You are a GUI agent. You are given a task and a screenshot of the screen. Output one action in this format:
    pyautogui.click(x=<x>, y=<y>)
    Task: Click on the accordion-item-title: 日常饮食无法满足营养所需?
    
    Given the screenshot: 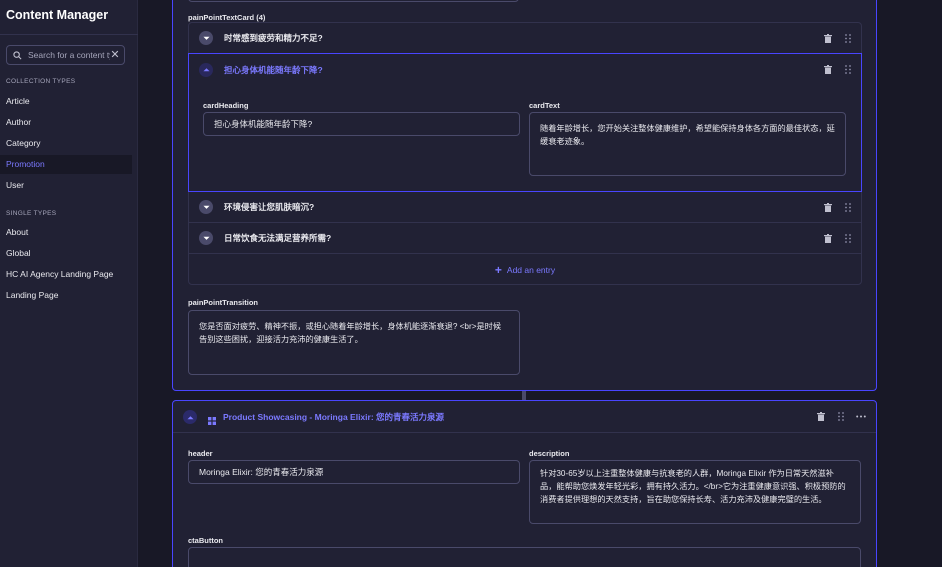 What is the action you would take?
    pyautogui.click(x=277, y=238)
    